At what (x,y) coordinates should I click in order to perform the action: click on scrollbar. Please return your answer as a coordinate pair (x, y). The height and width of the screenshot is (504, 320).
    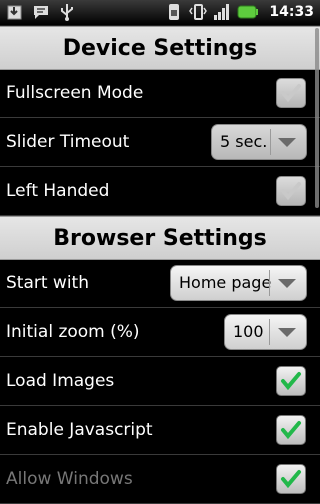
    Looking at the image, I should click on (317, 118).